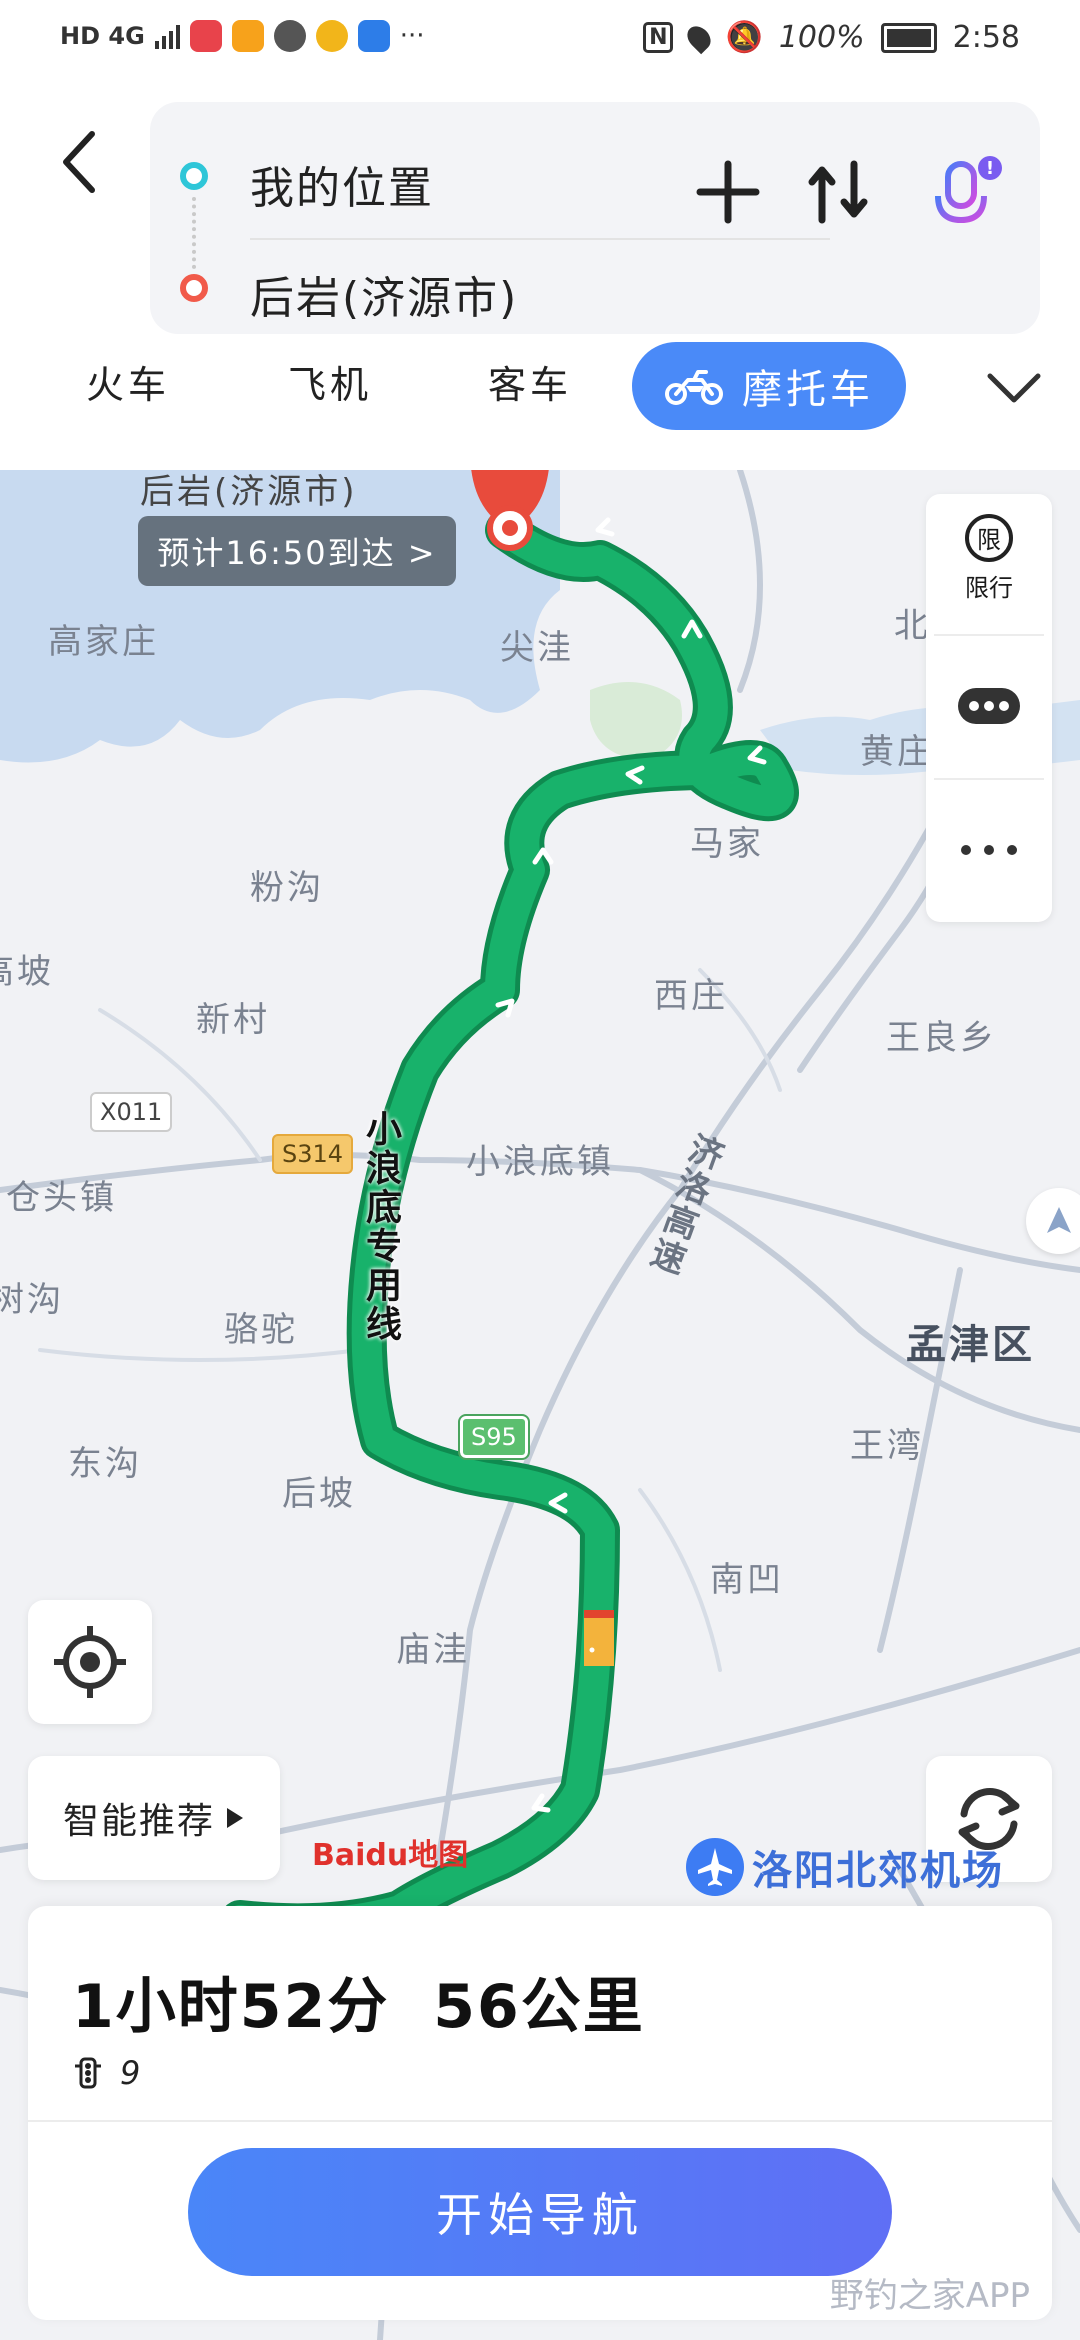 The image size is (1080, 2340). What do you see at coordinates (231, 2007) in the screenshot?
I see `route-duration: 1小时52分` at bounding box center [231, 2007].